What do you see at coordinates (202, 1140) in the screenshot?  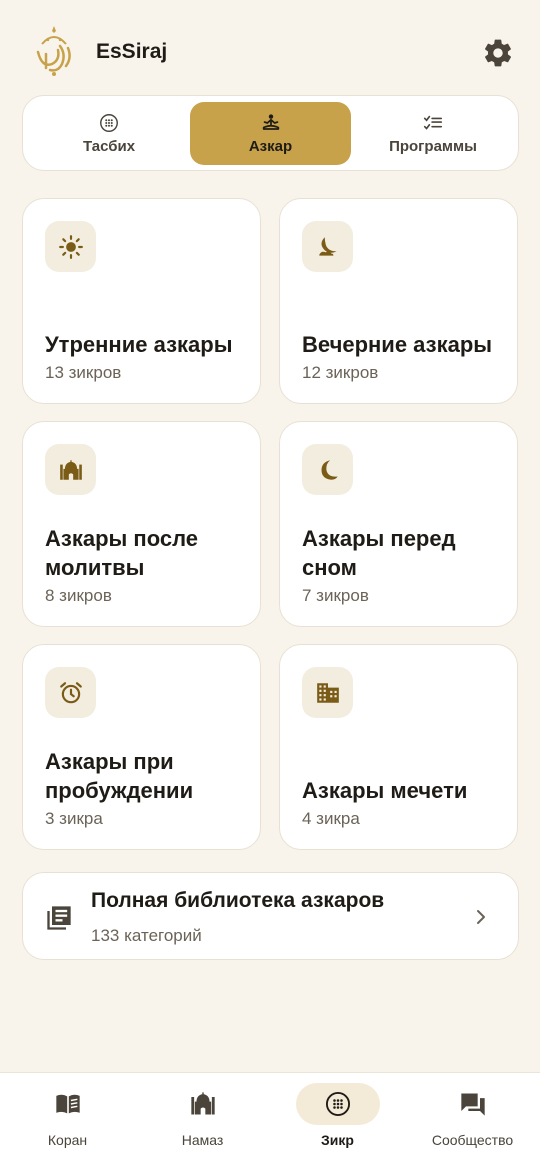 I see `nav-label: Намаз` at bounding box center [202, 1140].